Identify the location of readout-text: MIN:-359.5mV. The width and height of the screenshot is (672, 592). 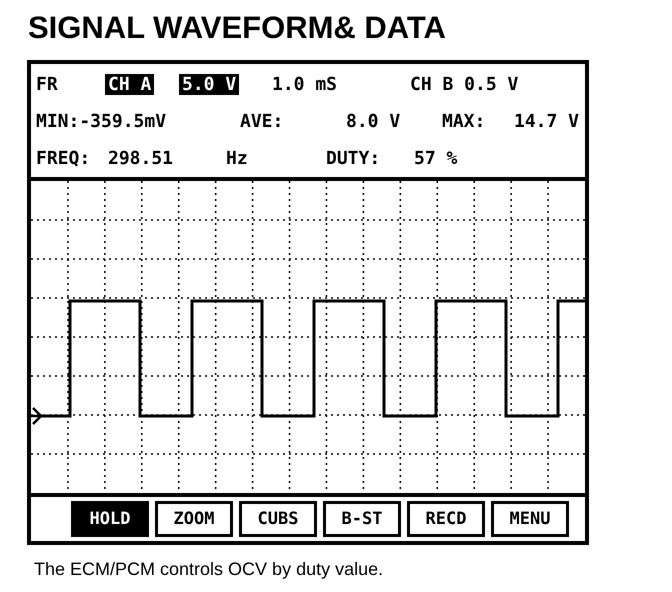
(101, 121).